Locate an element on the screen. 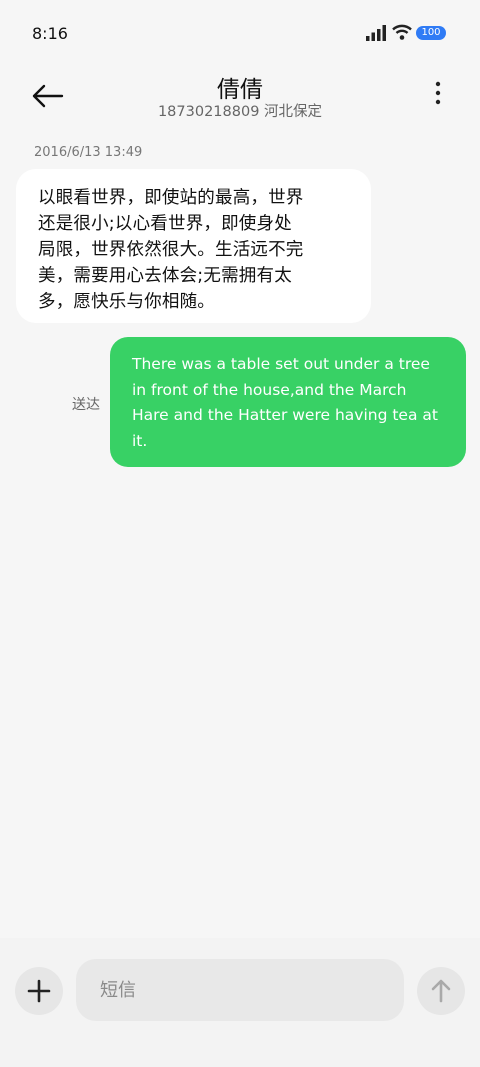 The height and width of the screenshot is (1067, 480). status-bar: 8:16 100 is located at coordinates (240, 31).